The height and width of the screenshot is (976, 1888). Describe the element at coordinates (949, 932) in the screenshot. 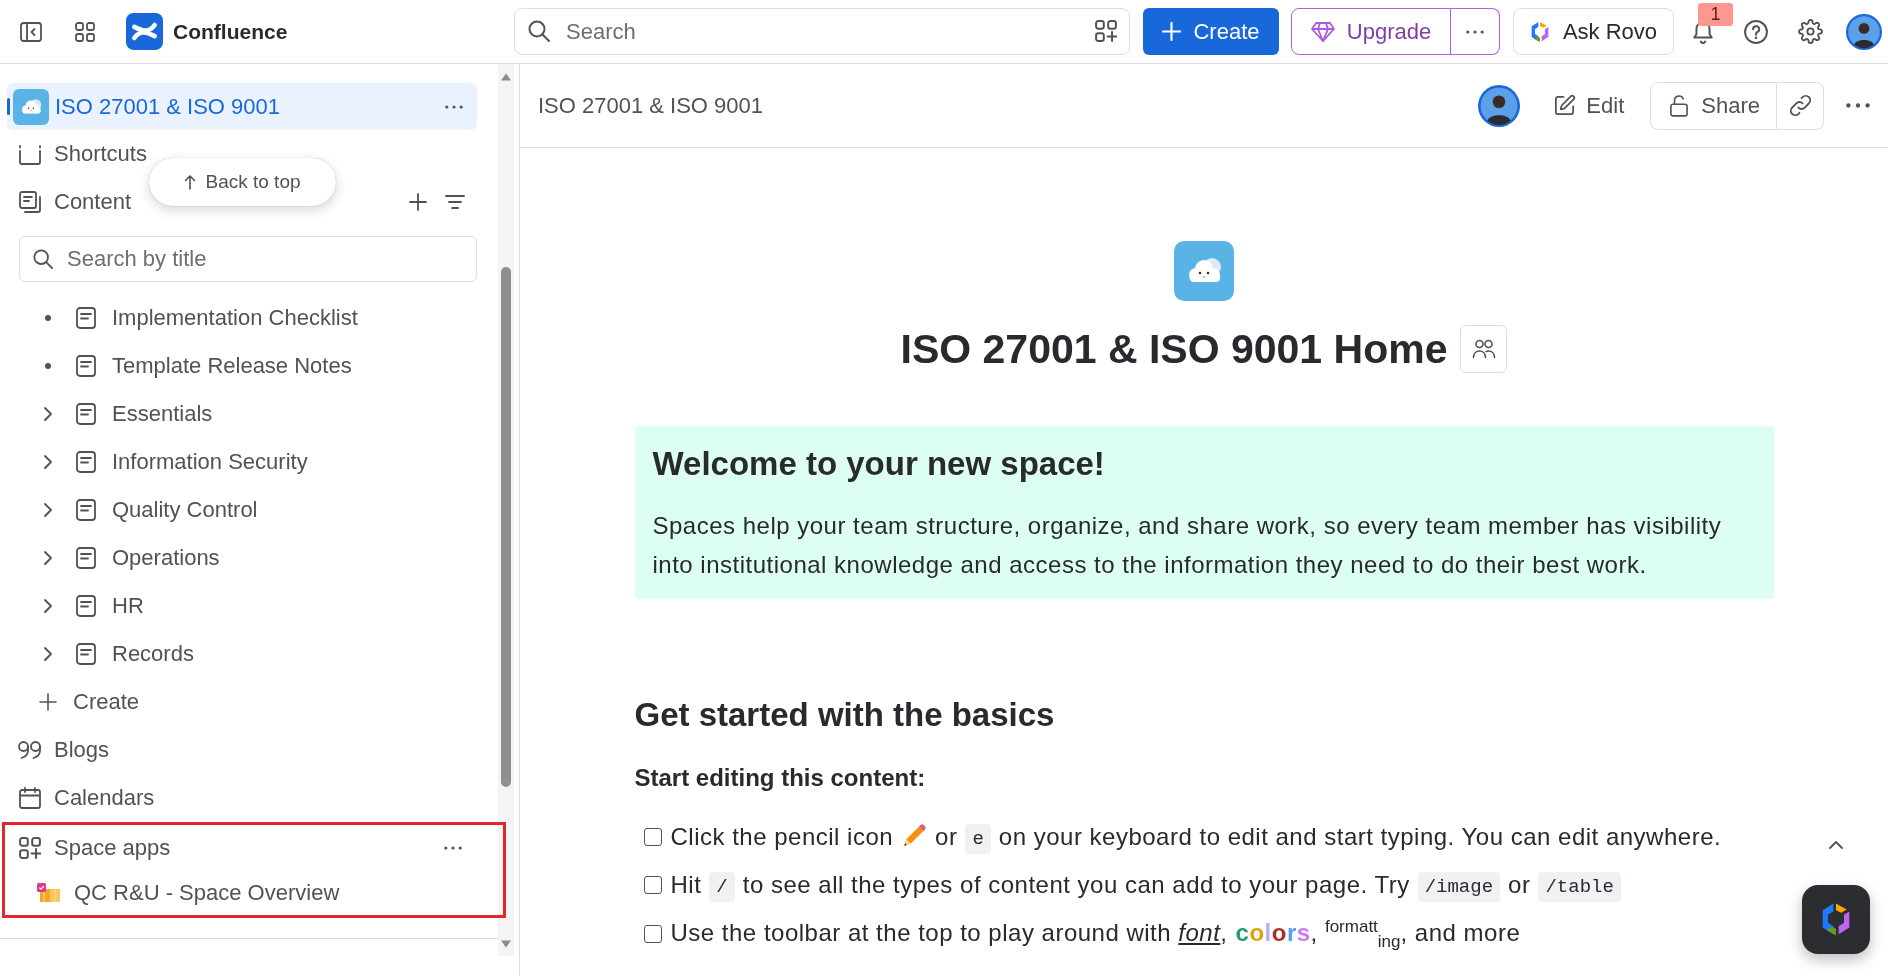

I see `checklist-text: Use the toolbar at the top to play around with font,` at that location.